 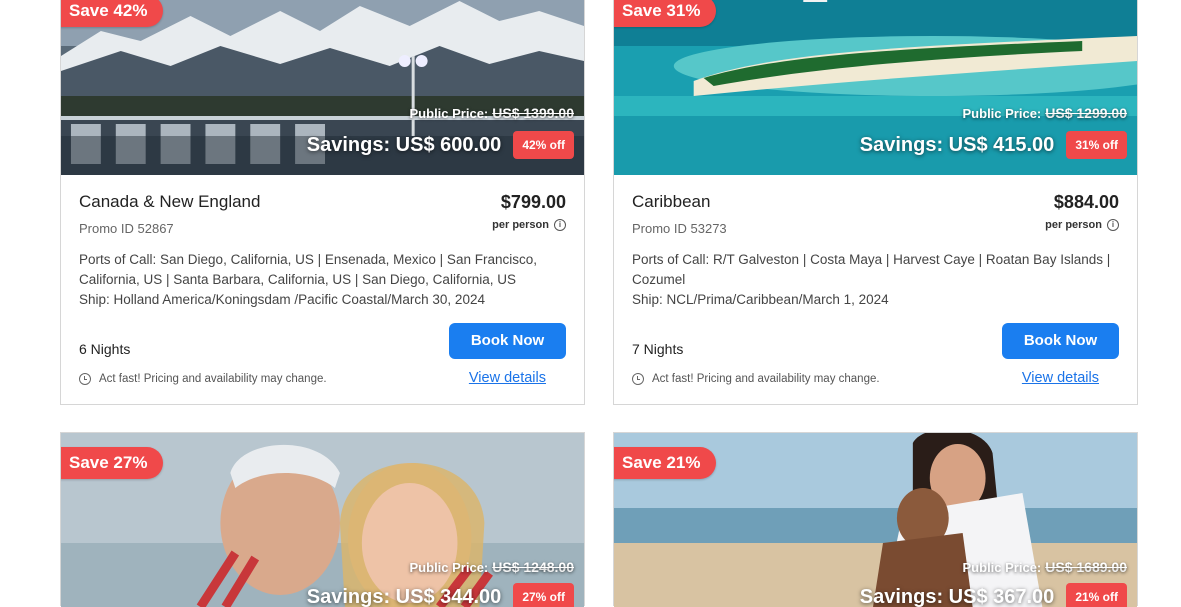 I want to click on save-badge: Save 27%, so click(x=112, y=463).